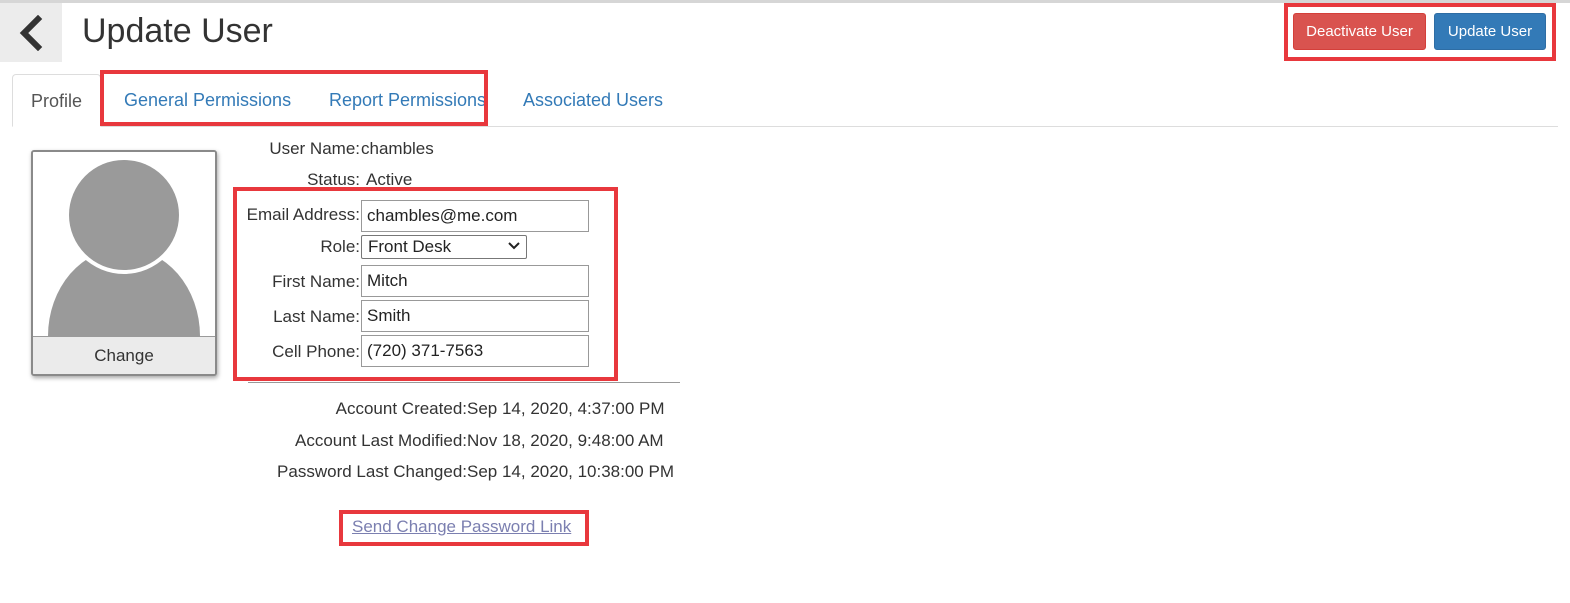  Describe the element at coordinates (475, 351) in the screenshot. I see `cell-phone-field` at that location.